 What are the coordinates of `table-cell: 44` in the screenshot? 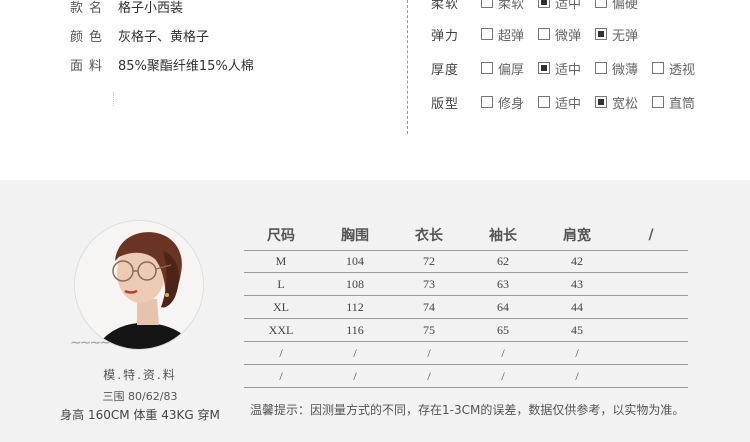 It's located at (577, 306).